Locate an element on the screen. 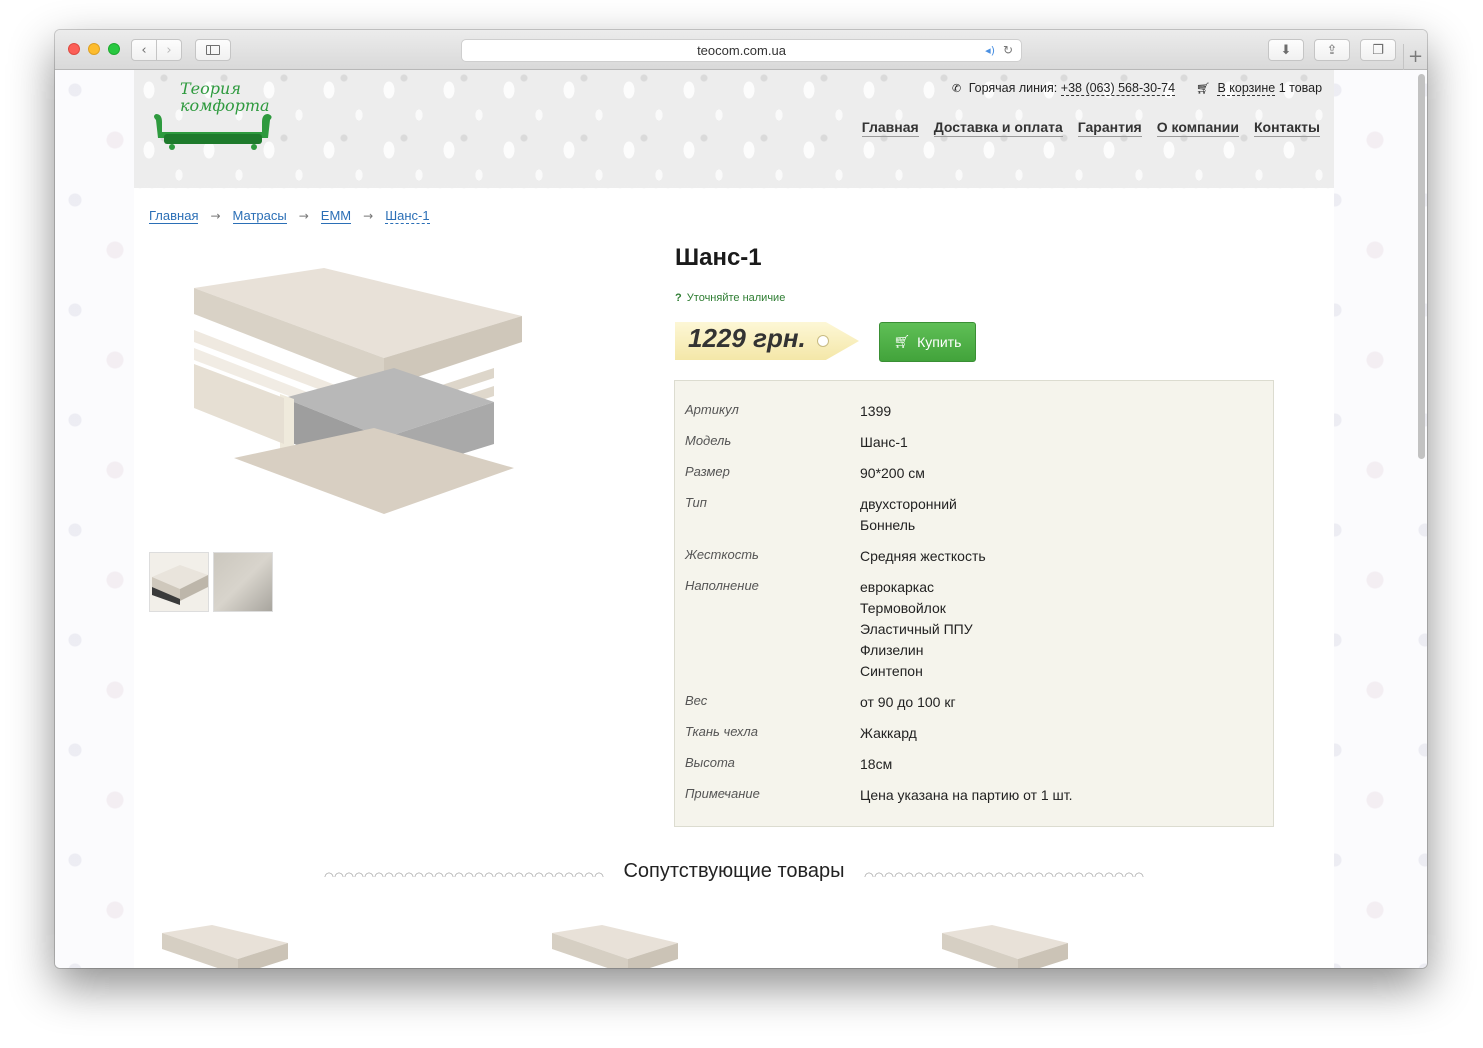 The image size is (1483, 1048). share-icon: ⇪ is located at coordinates (1332, 50).